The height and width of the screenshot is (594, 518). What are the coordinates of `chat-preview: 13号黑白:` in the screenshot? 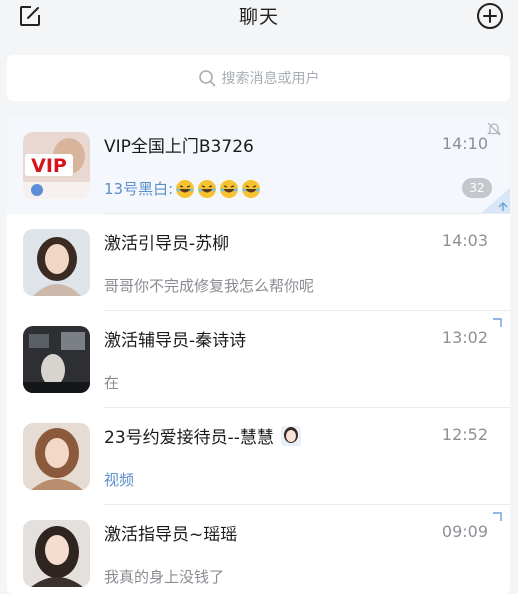 It's located at (182, 188).